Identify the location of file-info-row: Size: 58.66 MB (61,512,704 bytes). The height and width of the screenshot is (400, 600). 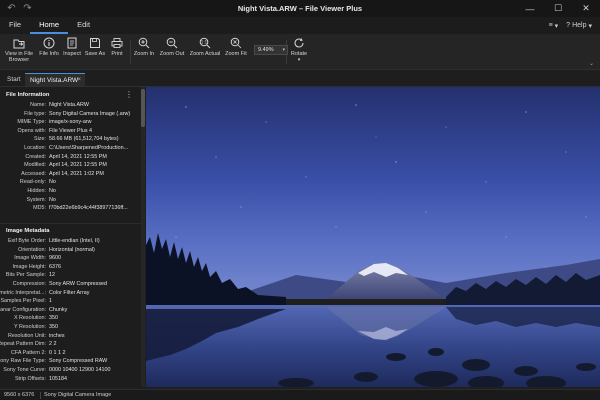
(70, 139).